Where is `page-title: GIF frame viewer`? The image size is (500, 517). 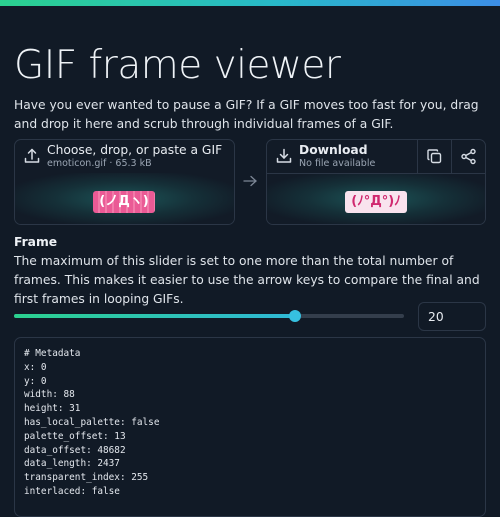 page-title: GIF frame viewer is located at coordinates (177, 65).